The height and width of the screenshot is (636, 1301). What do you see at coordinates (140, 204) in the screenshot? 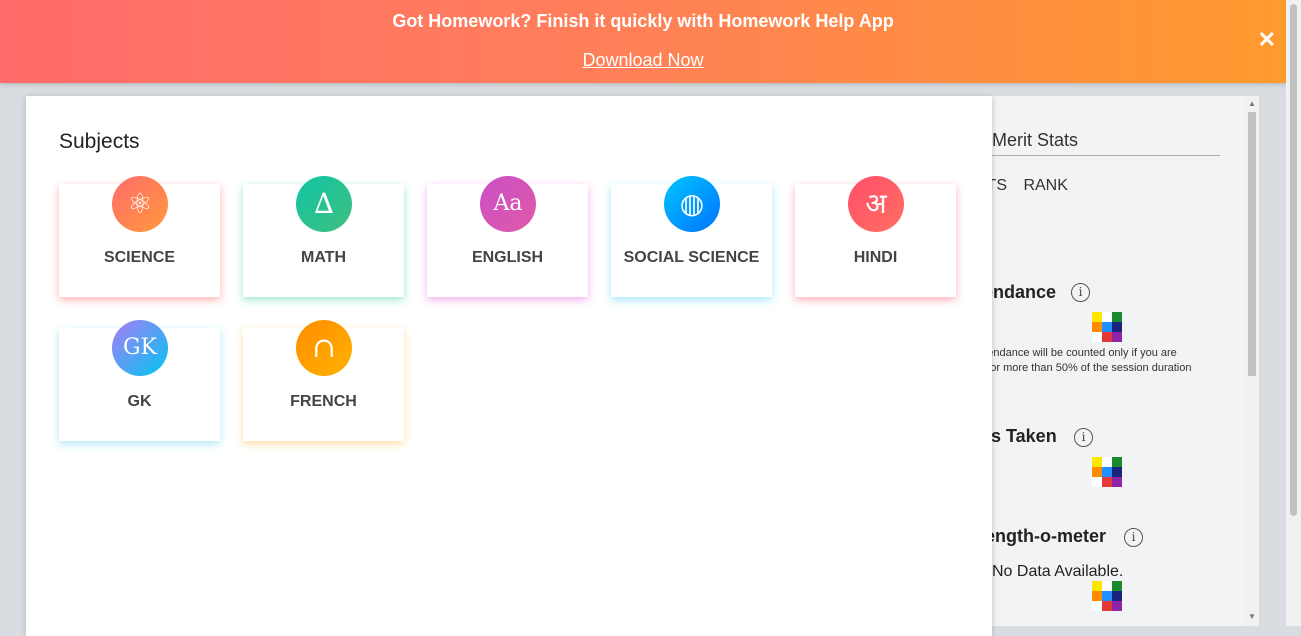
I see `atom-icon: ⚛` at bounding box center [140, 204].